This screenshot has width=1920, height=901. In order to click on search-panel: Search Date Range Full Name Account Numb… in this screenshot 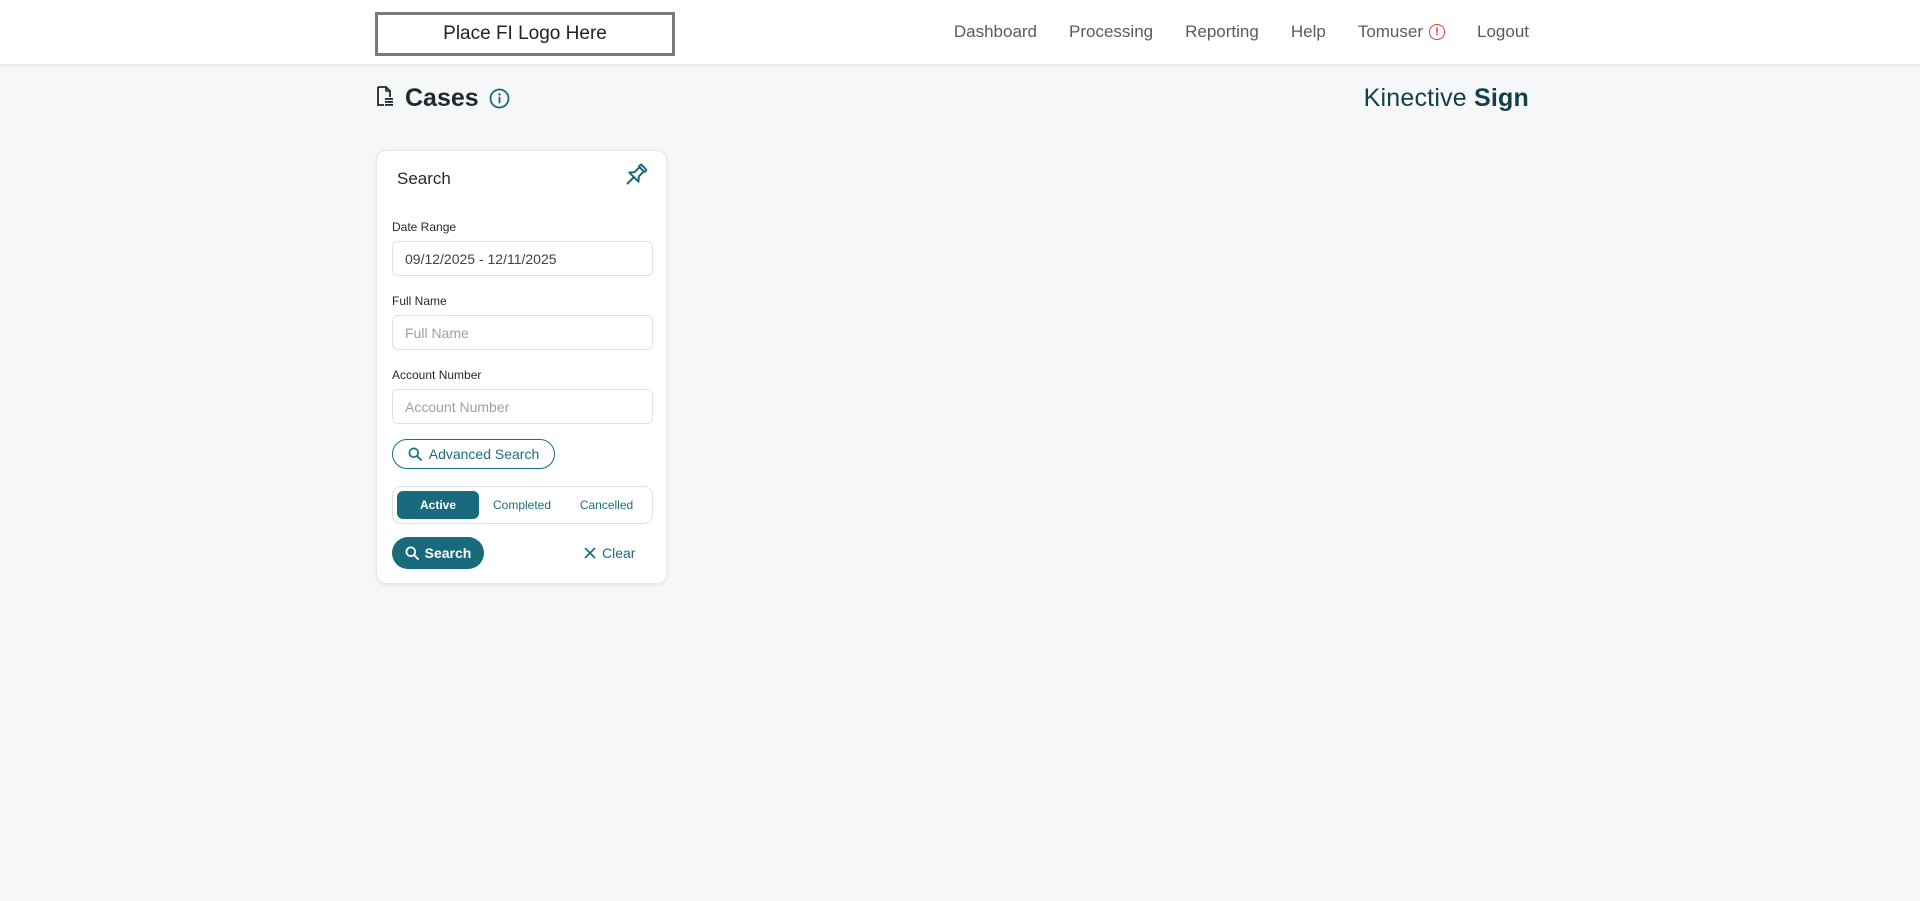, I will do `click(521, 367)`.